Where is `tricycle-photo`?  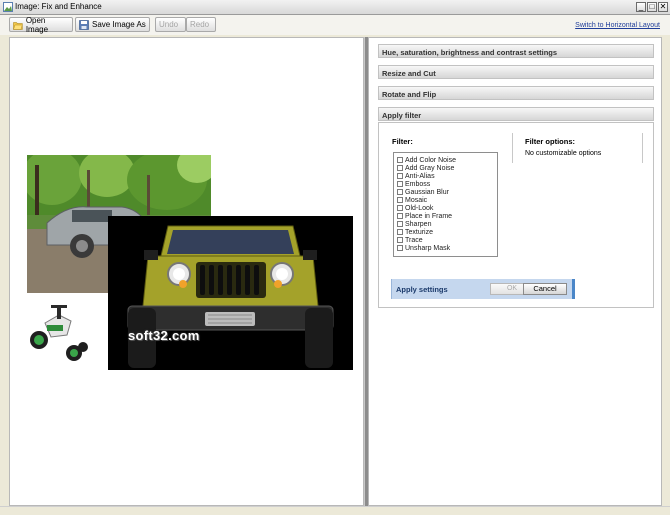 tricycle-photo is located at coordinates (58, 333).